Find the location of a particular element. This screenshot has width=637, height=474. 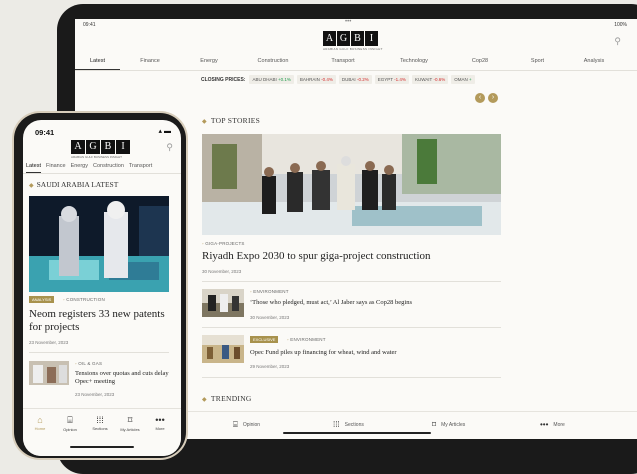

multitask-dots: ••• is located at coordinates (348, 22).